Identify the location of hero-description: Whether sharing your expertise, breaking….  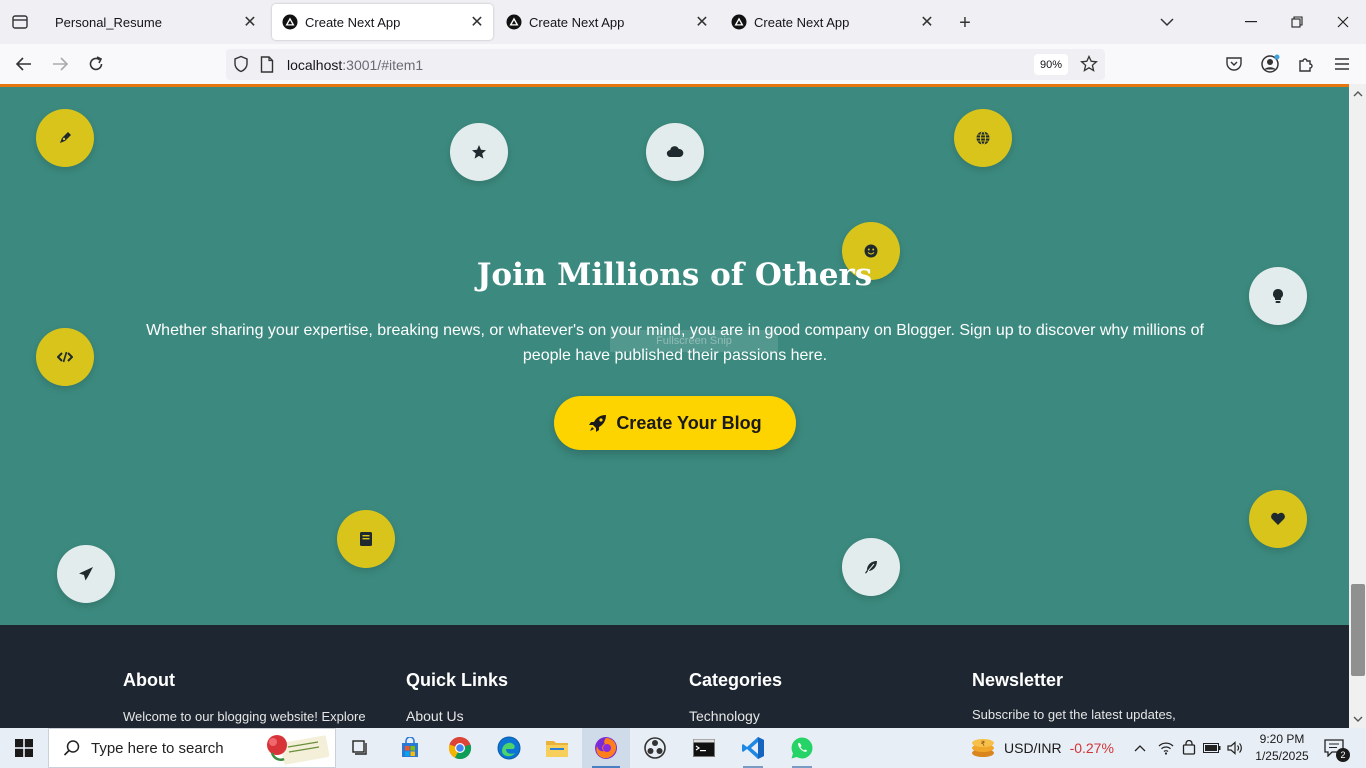
(675, 343).